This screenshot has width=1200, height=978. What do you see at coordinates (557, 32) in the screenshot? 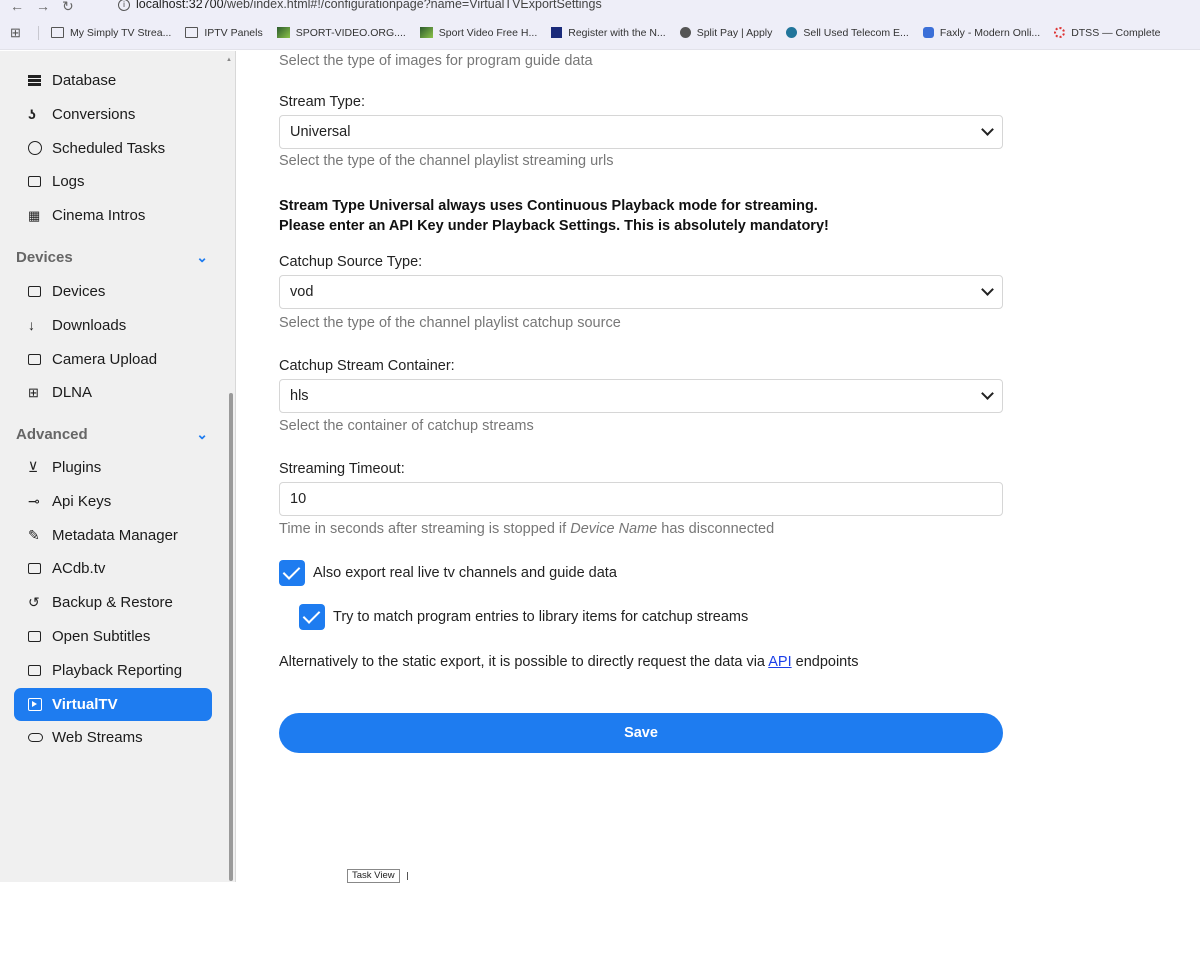
I see `bookmark-sq-icon` at bounding box center [557, 32].